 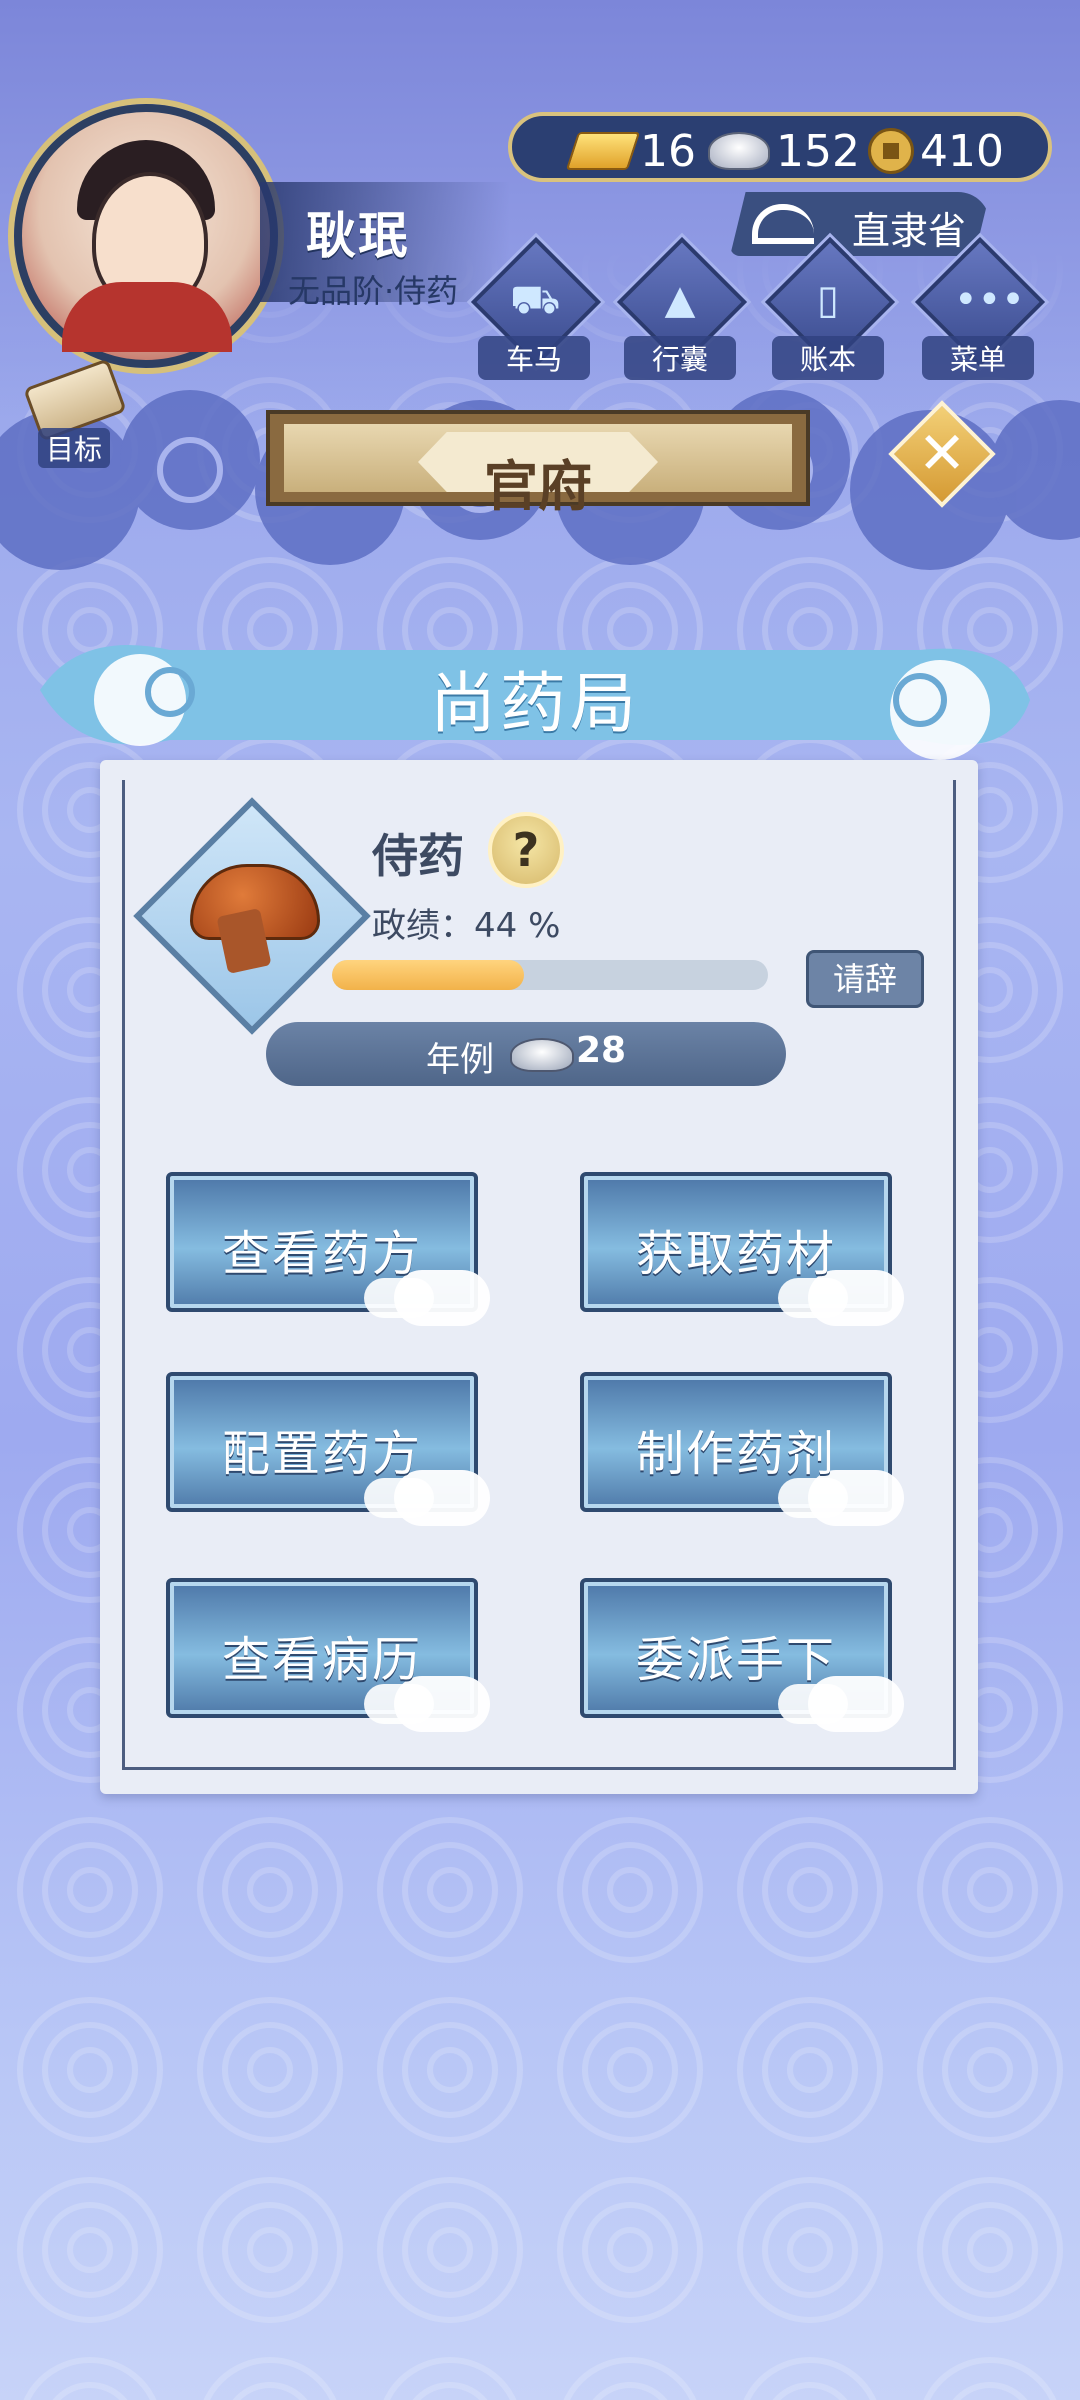 I want to click on player-rank: 无品阶·侍药, so click(x=373, y=291).